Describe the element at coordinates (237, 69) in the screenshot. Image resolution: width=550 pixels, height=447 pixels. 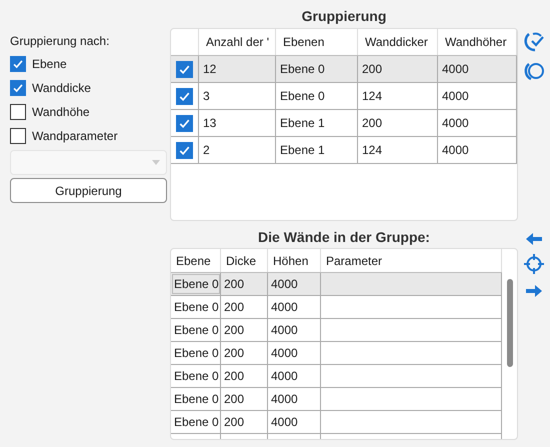
I see `table-cell: 12` at that location.